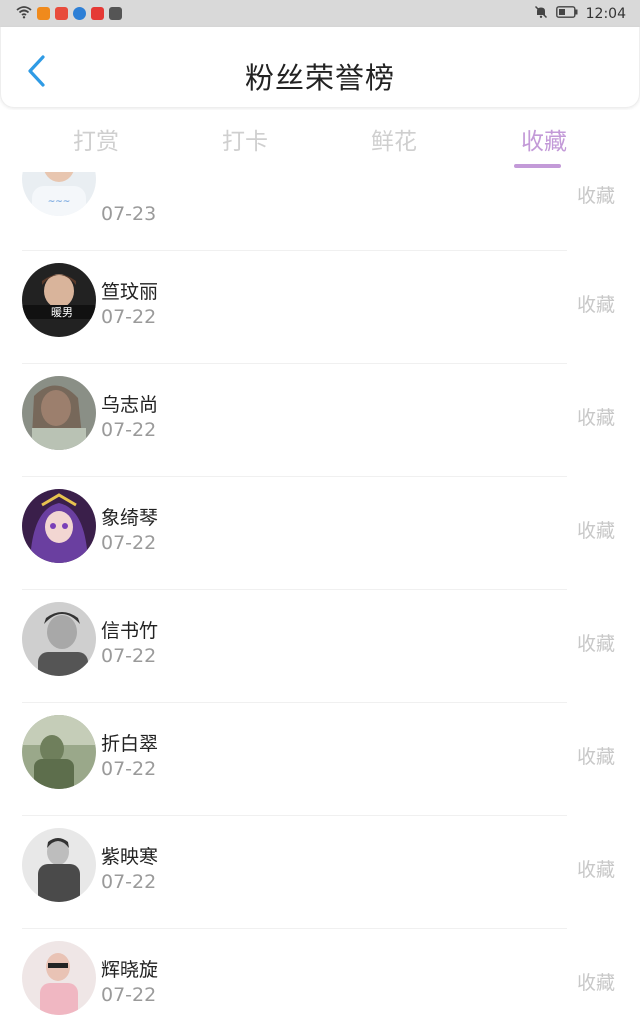 Image resolution: width=640 pixels, height=1024 pixels. I want to click on status-bar: 12:04, so click(320, 13).